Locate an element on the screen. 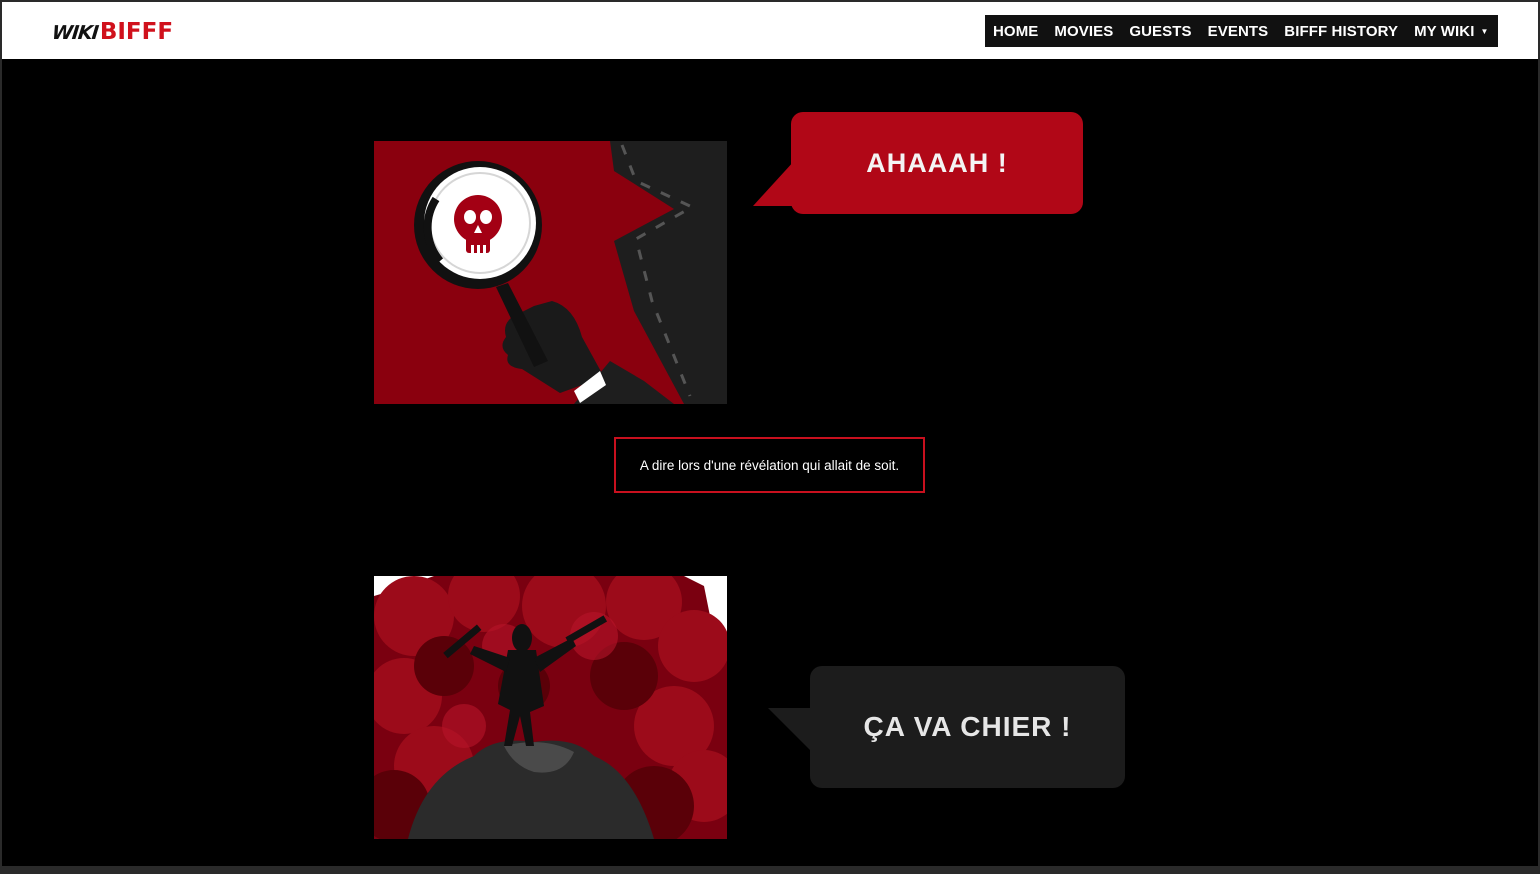  nav-home: HOME is located at coordinates (1015, 31).